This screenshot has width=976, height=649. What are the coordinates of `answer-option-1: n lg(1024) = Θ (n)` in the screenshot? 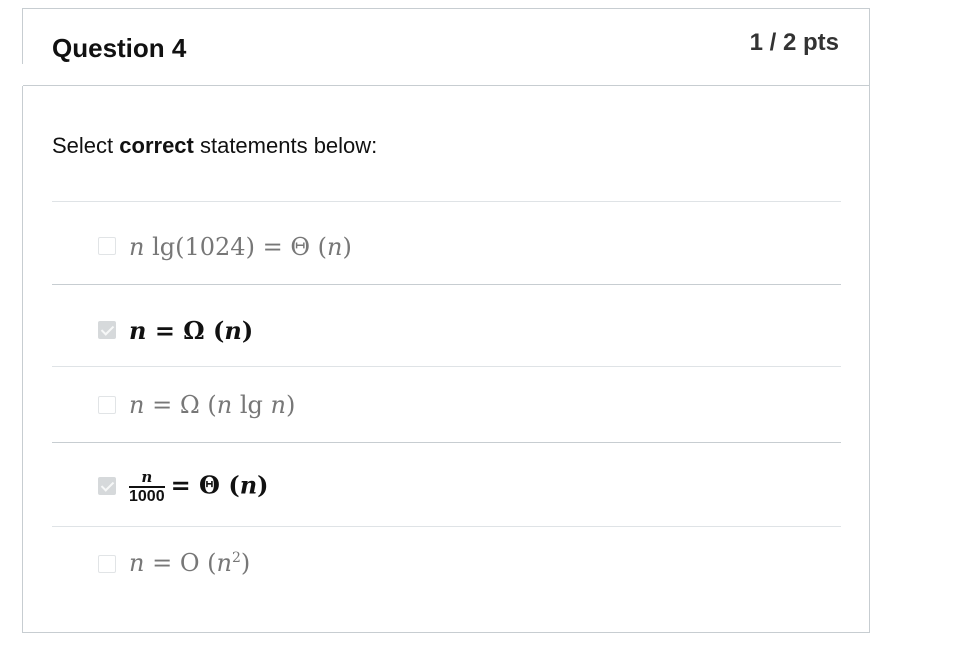 It's located at (446, 242).